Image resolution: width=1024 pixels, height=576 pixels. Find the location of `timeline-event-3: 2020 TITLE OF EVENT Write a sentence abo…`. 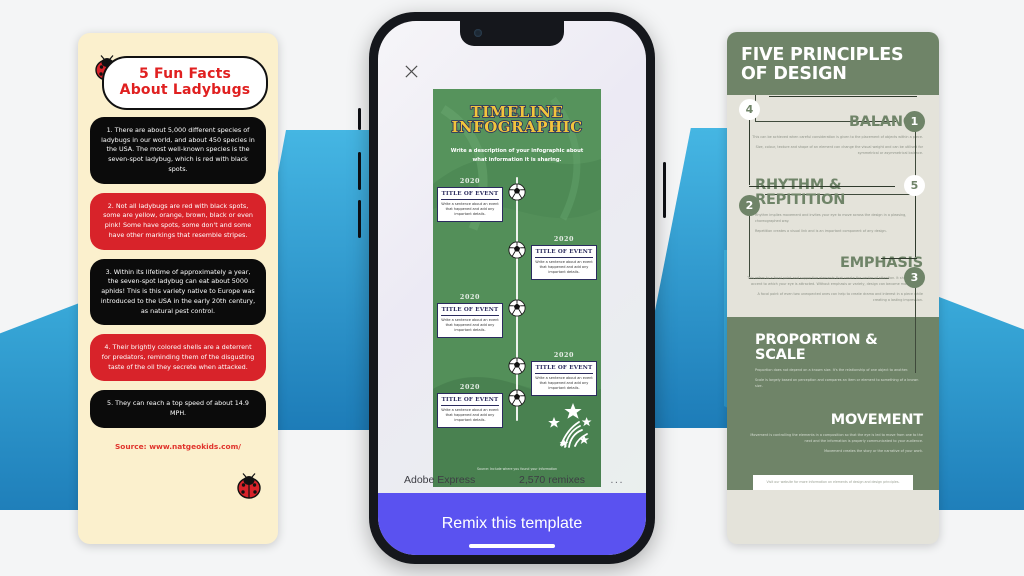

timeline-event-3: 2020 TITLE OF EVENT Write a sentence abo… is located at coordinates (470, 316).